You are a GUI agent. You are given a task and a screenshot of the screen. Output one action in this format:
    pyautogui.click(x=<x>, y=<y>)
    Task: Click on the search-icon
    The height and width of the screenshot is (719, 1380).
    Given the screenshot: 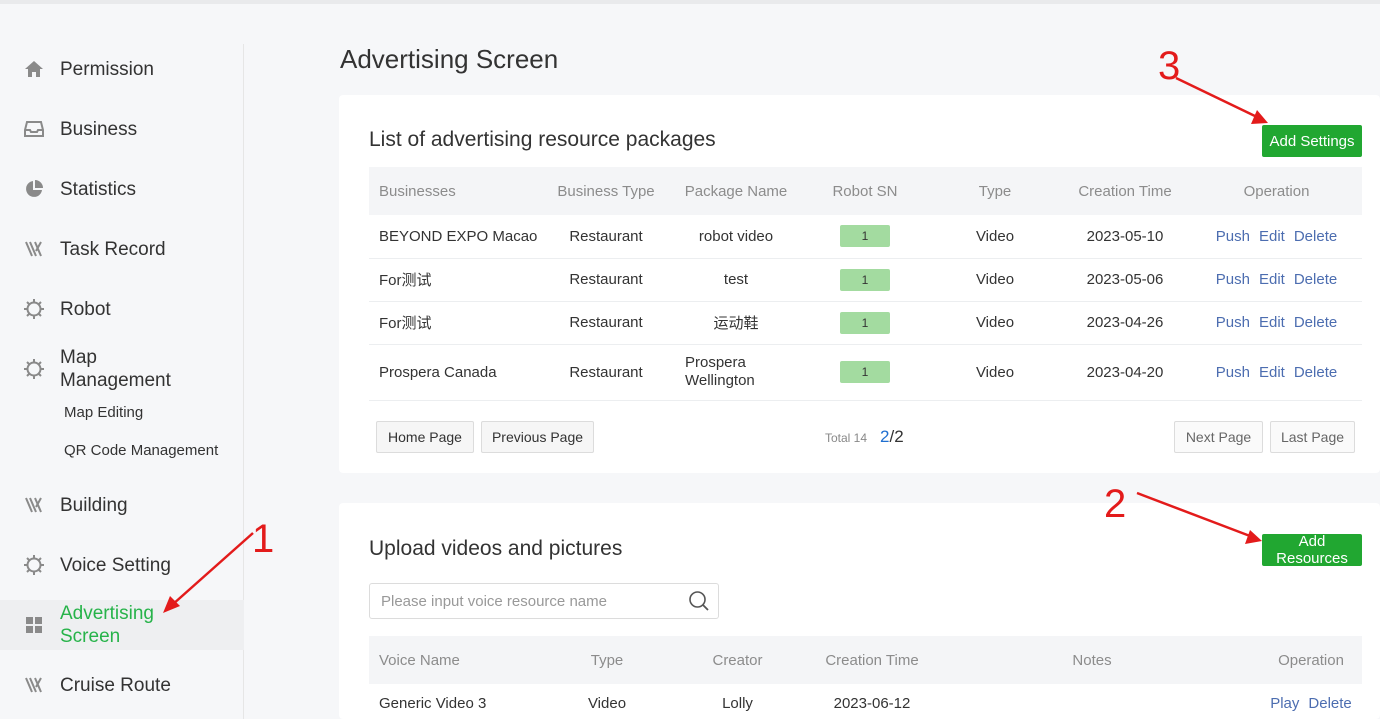 What is the action you would take?
    pyautogui.click(x=699, y=601)
    